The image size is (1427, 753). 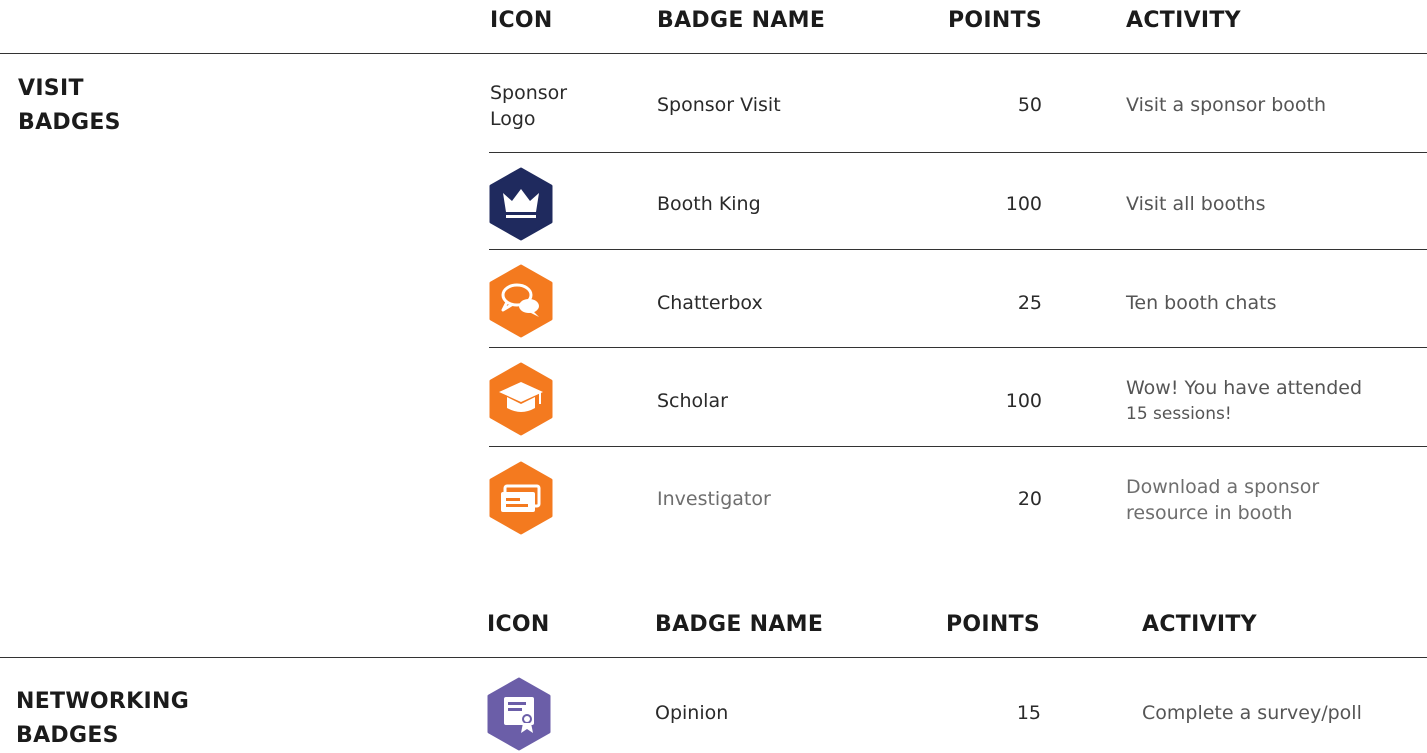 What do you see at coordinates (1252, 713) in the screenshot?
I see `badge-activity: Complete a survey/poll` at bounding box center [1252, 713].